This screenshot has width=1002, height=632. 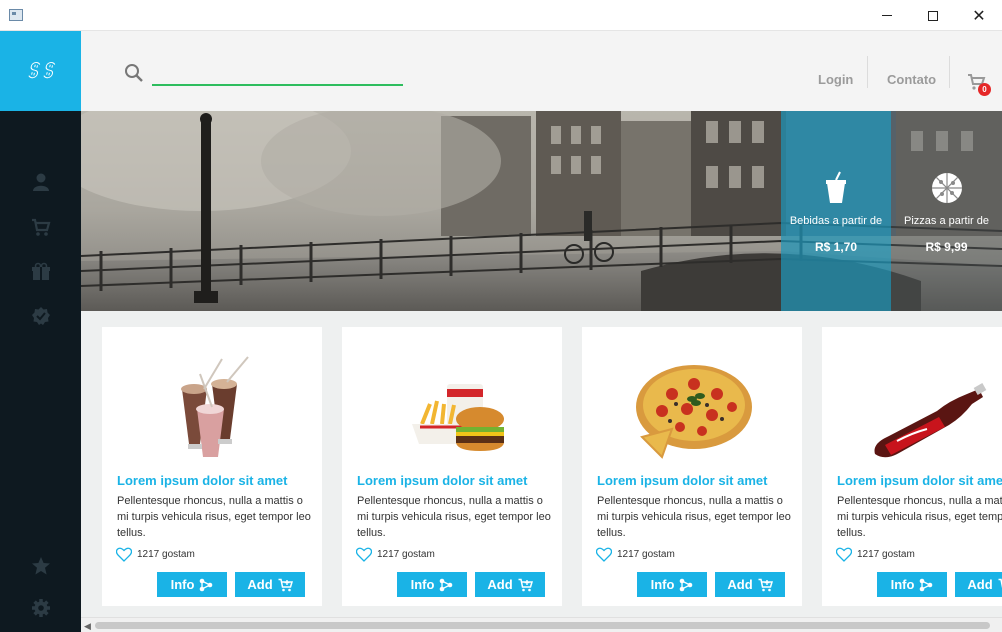 I want to click on promo-drinks-price: R$ 1,70, so click(x=836, y=247).